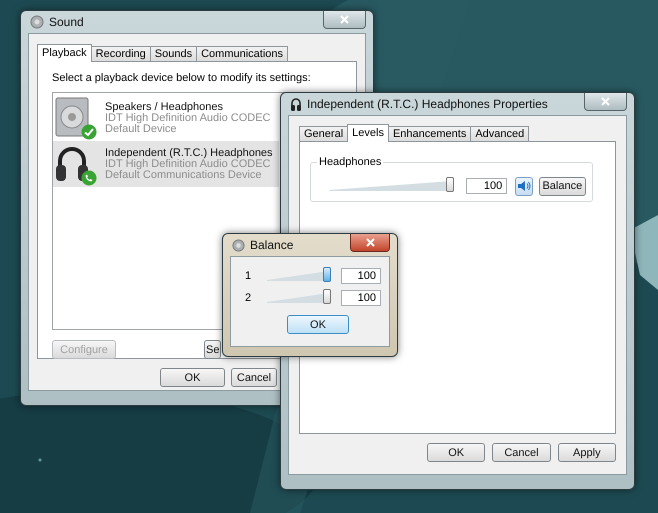 This screenshot has height=513, width=658. What do you see at coordinates (164, 107) in the screenshot?
I see `device-name: Speakers / Headphones` at bounding box center [164, 107].